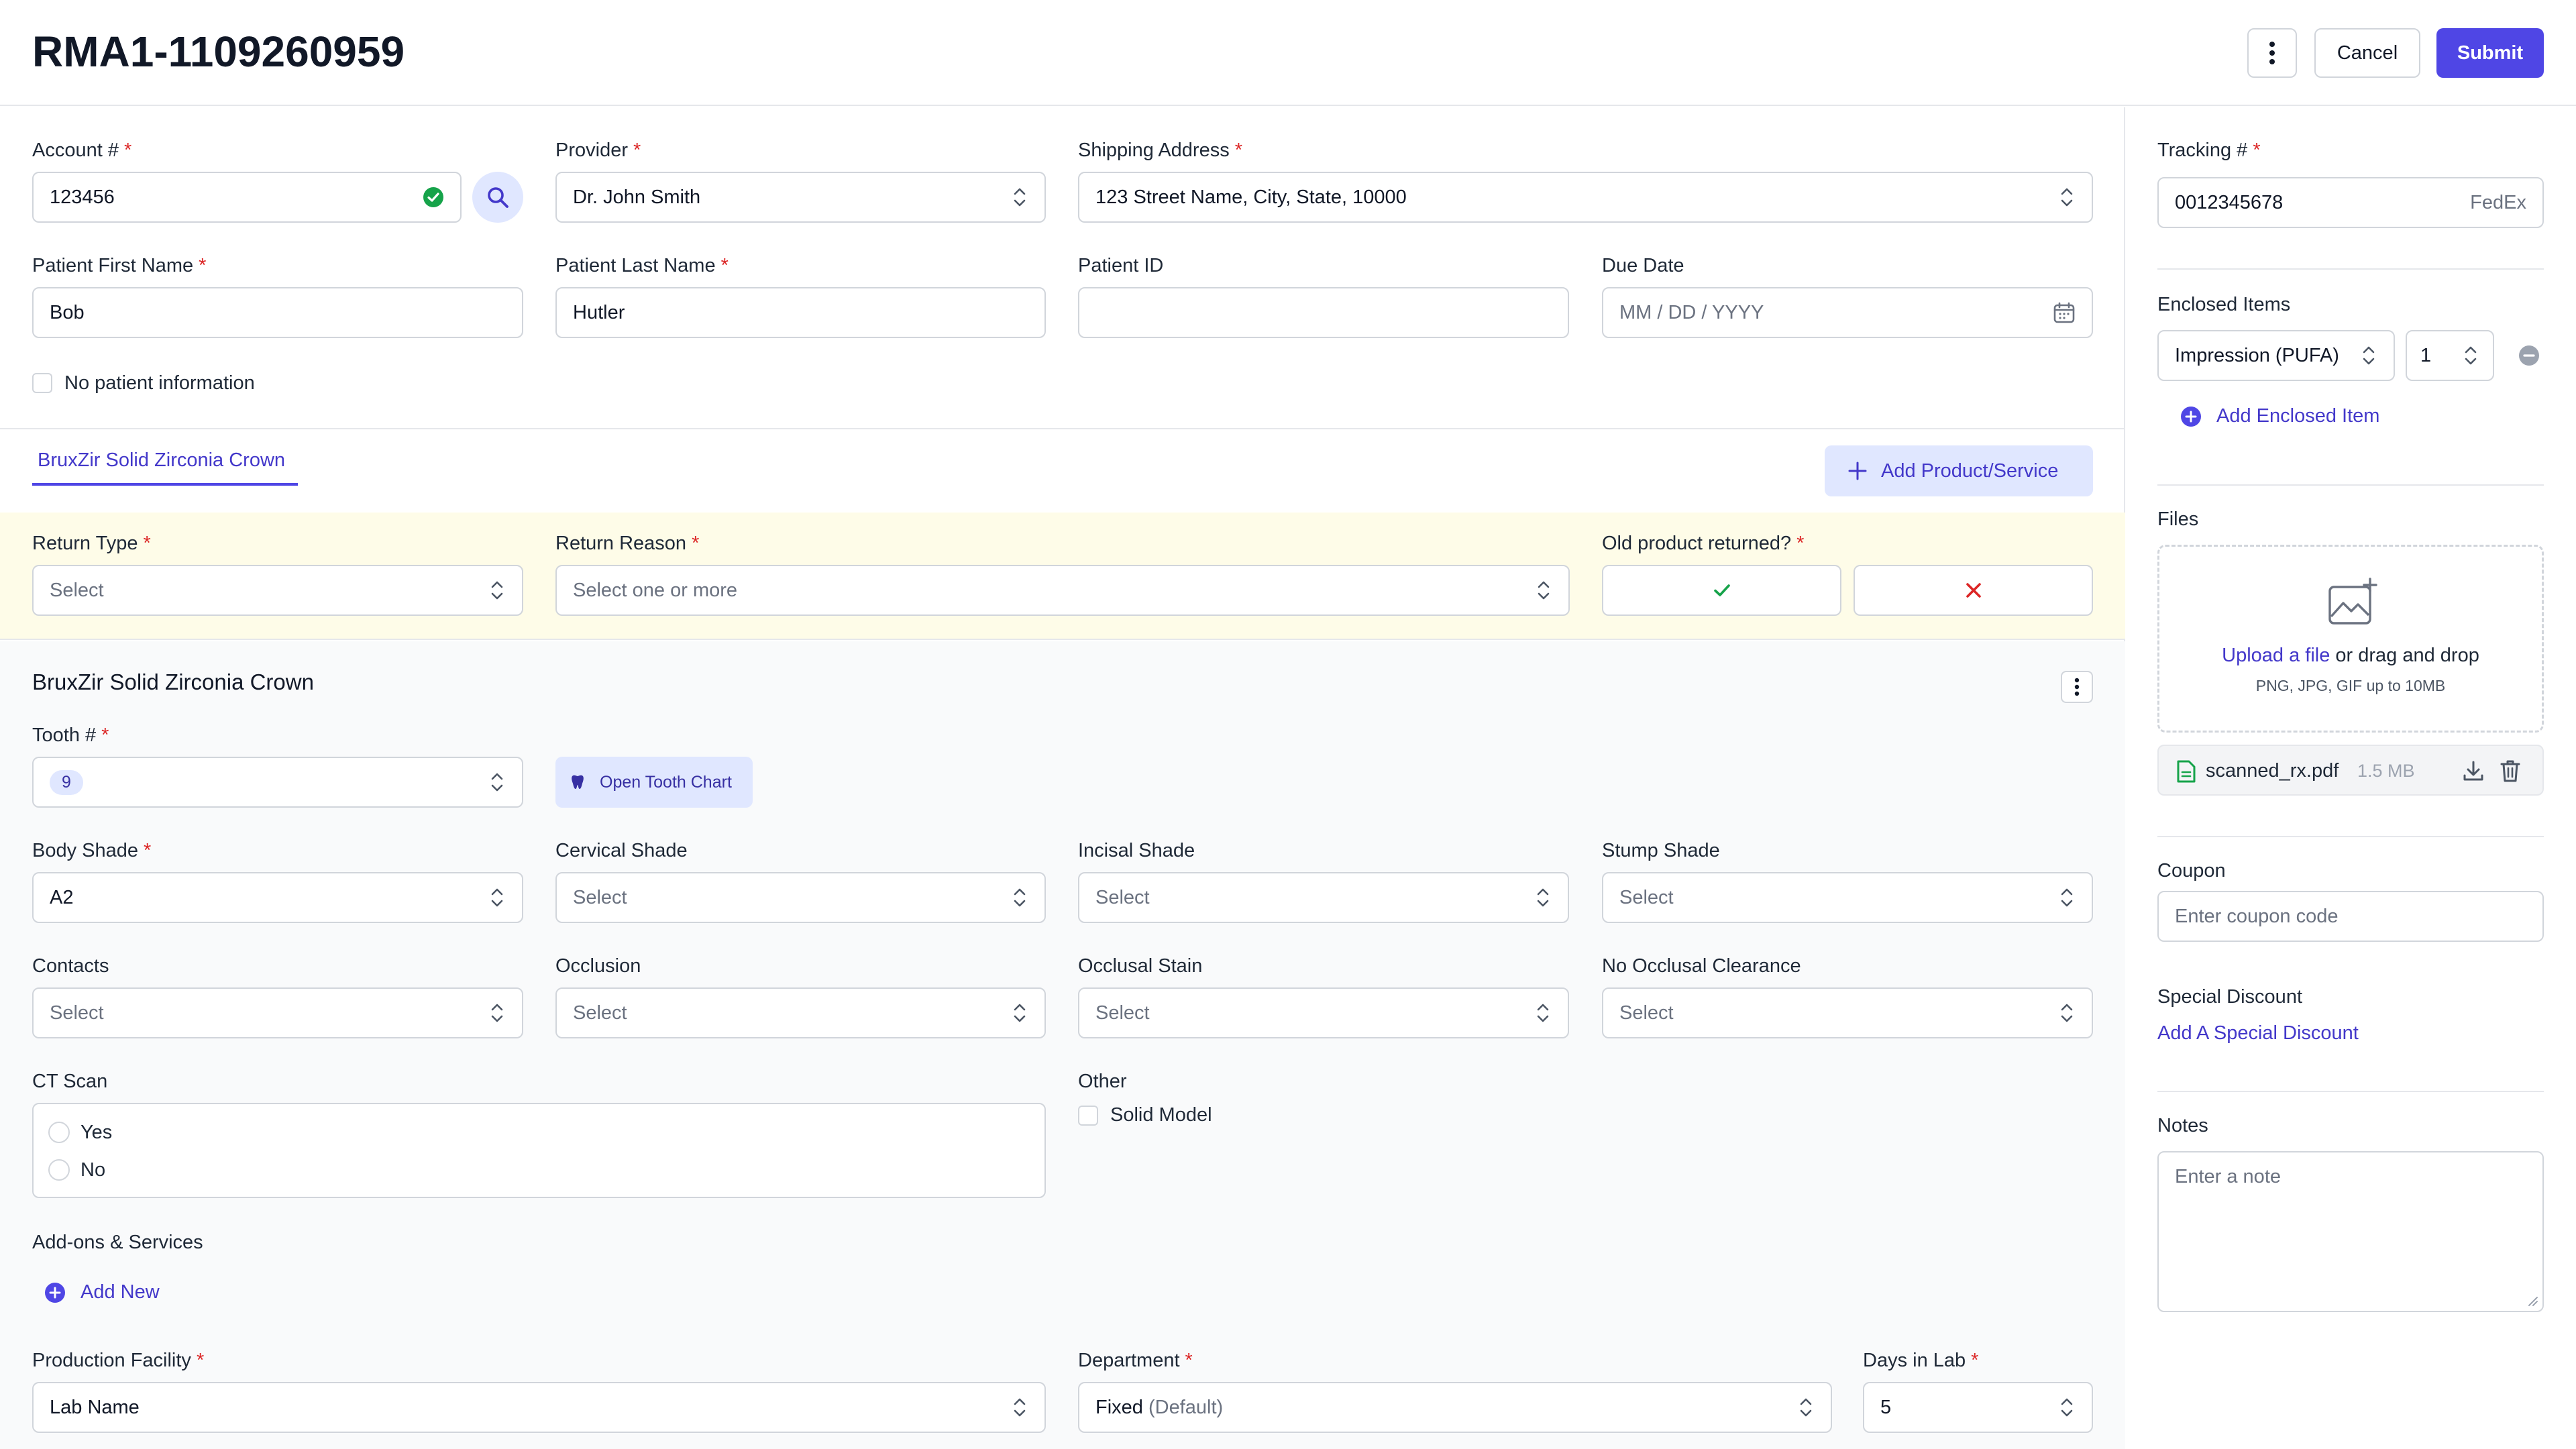 Image resolution: width=2576 pixels, height=1449 pixels. I want to click on first-name-label: Patient First Name *, so click(119, 265).